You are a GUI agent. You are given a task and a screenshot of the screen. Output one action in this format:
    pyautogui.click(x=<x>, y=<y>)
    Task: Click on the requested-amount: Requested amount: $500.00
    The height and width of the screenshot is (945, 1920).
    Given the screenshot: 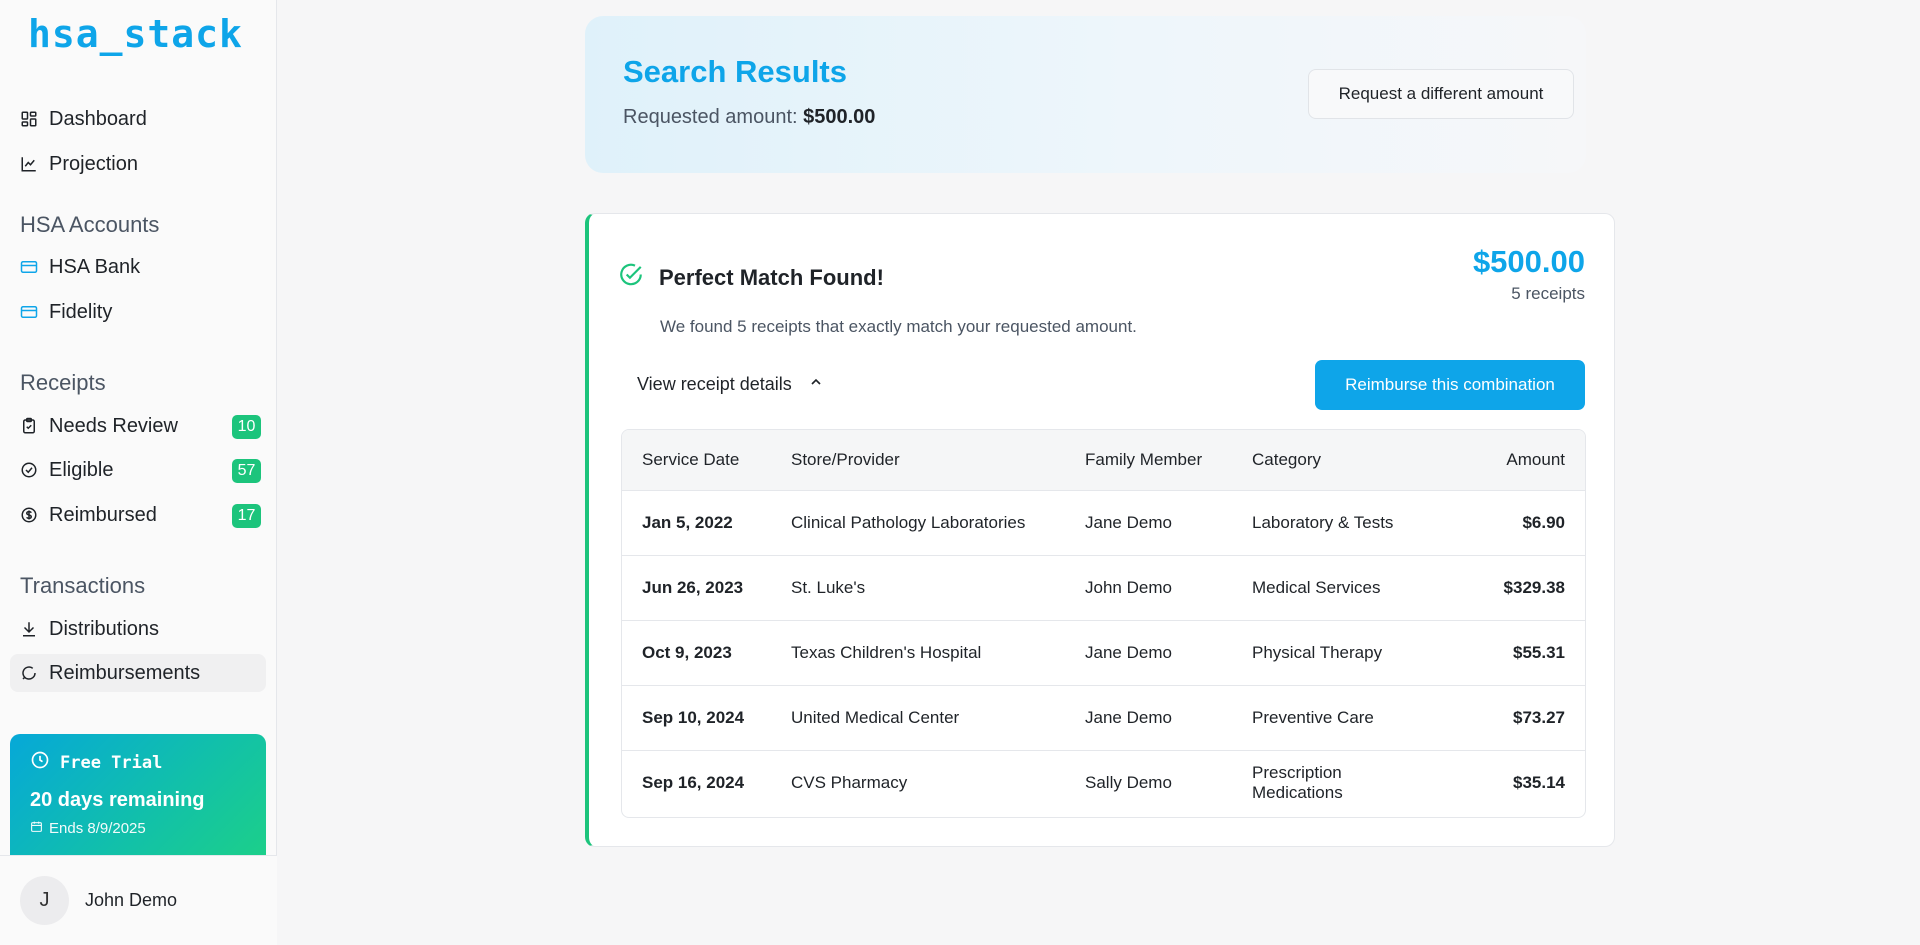 What is the action you would take?
    pyautogui.click(x=749, y=117)
    